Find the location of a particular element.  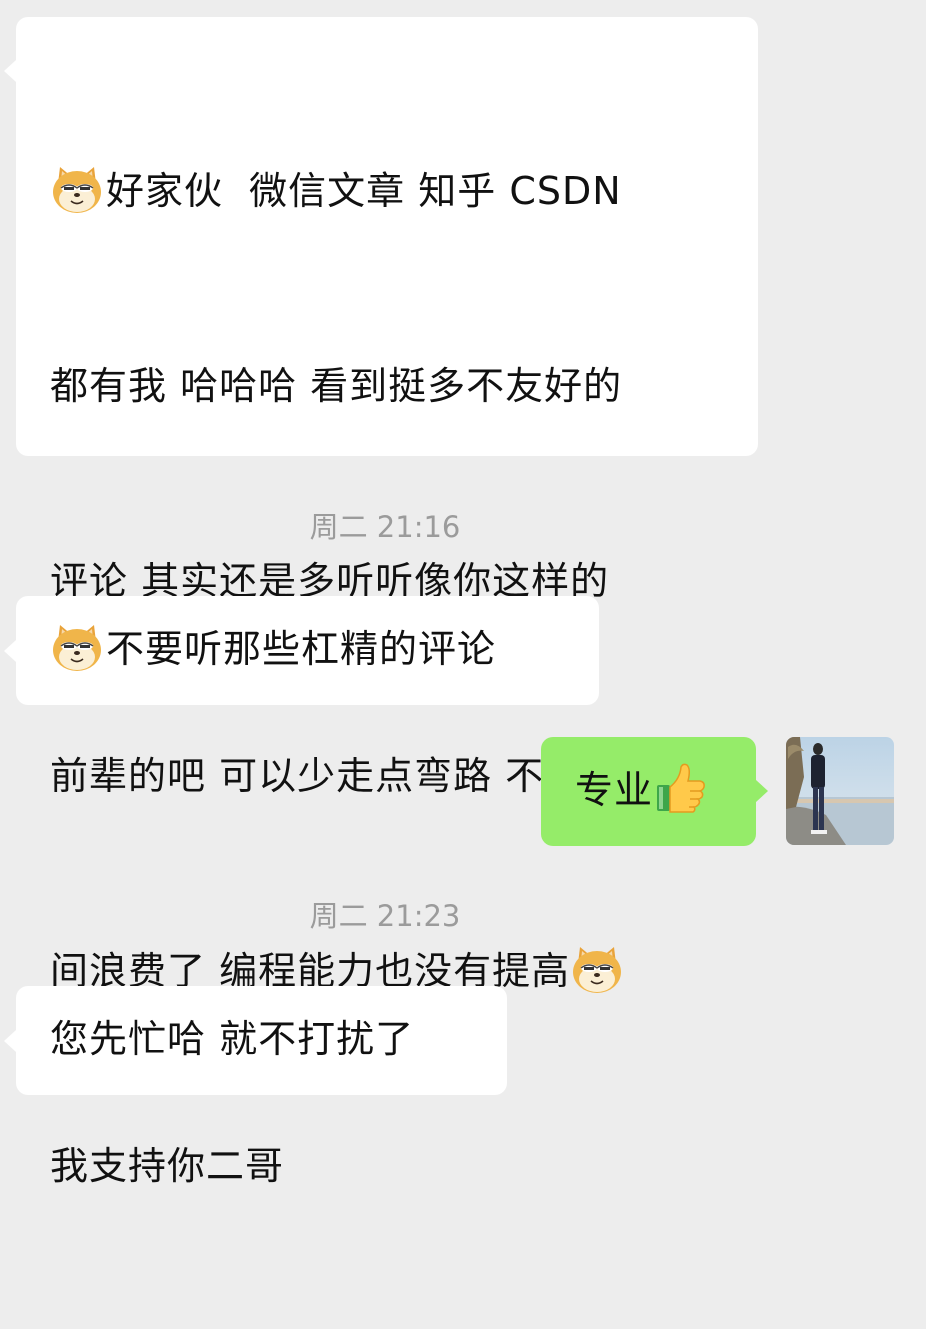

message-line-text: 好家伙 微信文章 知乎 CSDN is located at coordinates (364, 191).